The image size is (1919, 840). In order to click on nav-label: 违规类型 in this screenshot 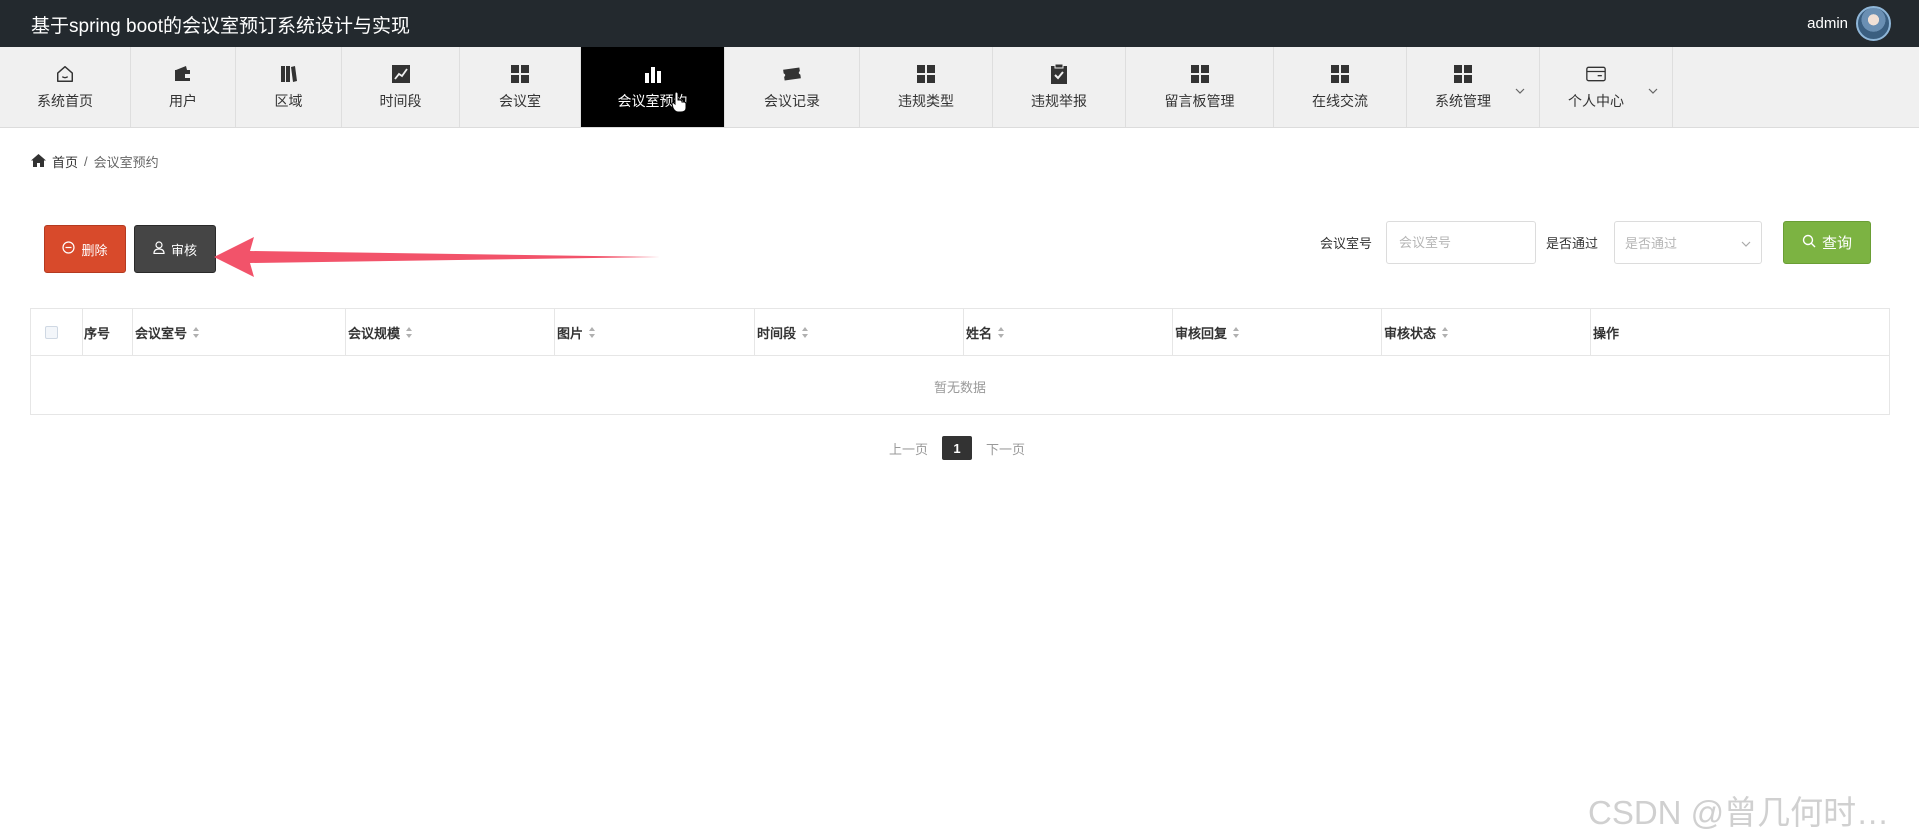, I will do `click(926, 100)`.